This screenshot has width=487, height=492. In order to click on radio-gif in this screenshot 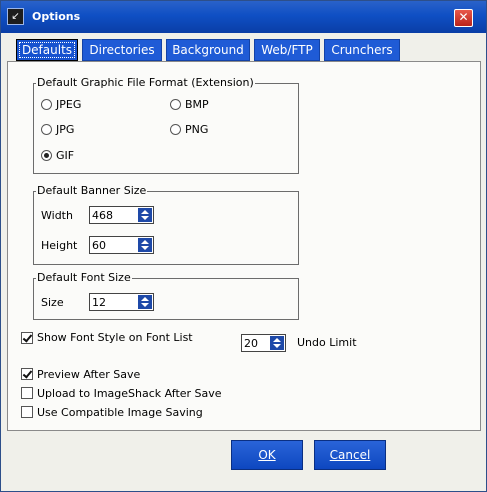, I will do `click(46, 155)`.